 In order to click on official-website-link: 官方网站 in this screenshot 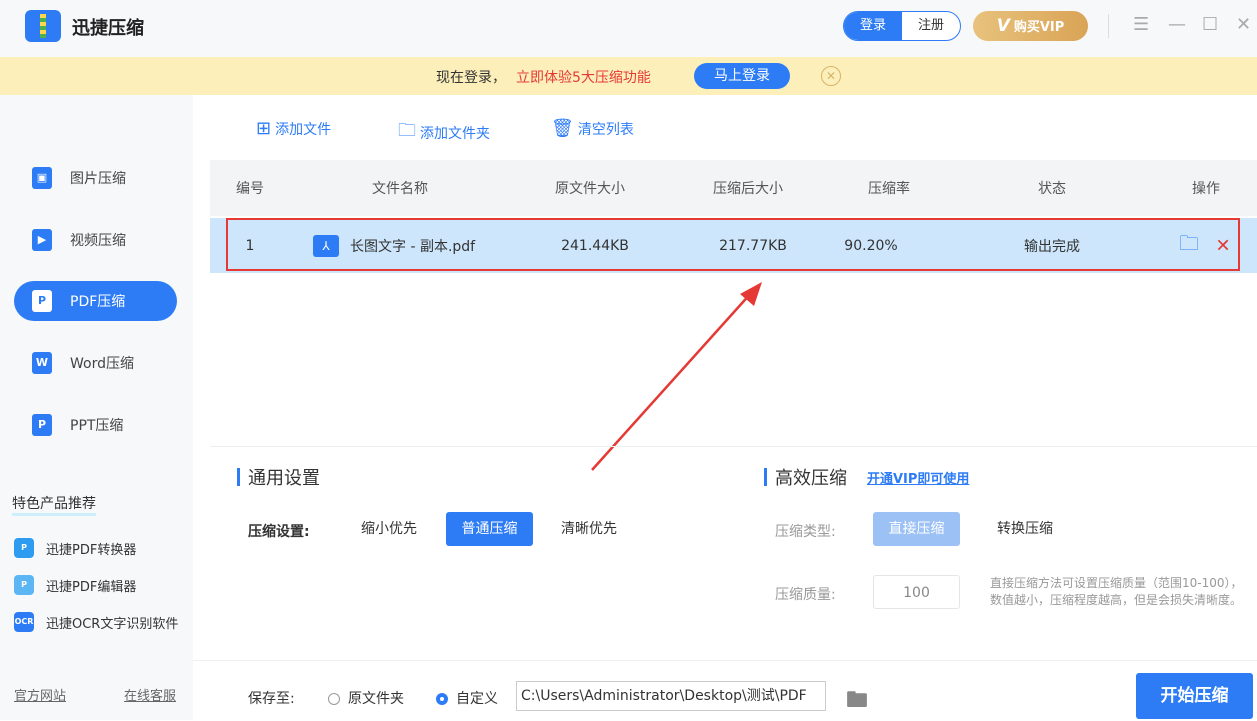, I will do `click(40, 694)`.